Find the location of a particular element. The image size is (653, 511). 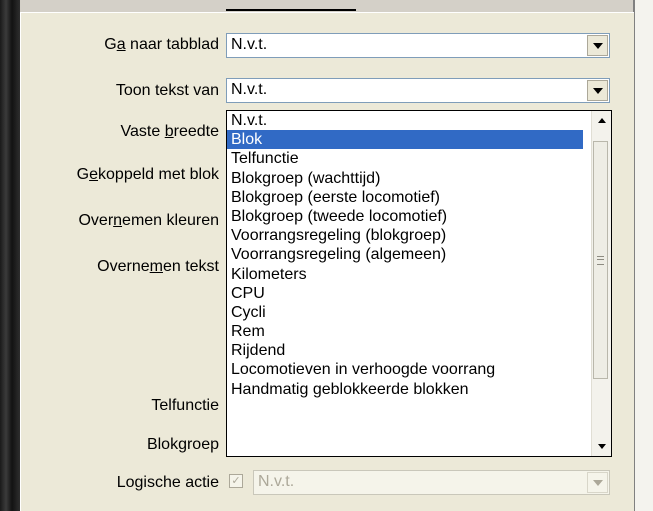

tab-dropdown-button is located at coordinates (597, 45).